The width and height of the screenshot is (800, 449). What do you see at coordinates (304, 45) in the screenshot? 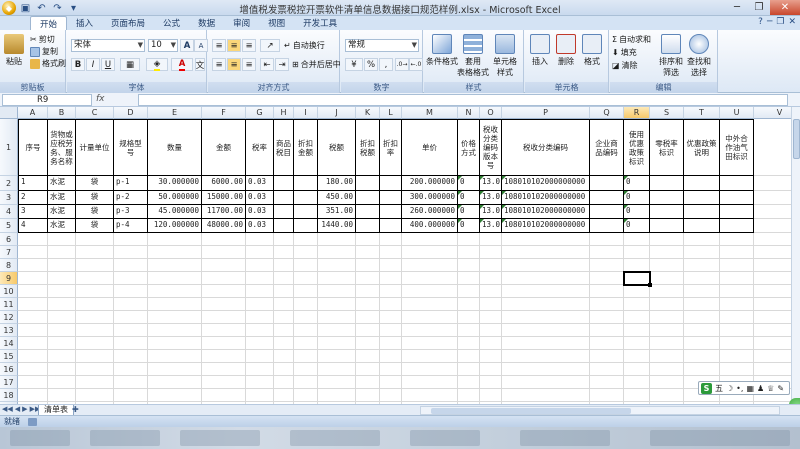
I see `wrap-text-button: ↵ 自动换行` at bounding box center [304, 45].